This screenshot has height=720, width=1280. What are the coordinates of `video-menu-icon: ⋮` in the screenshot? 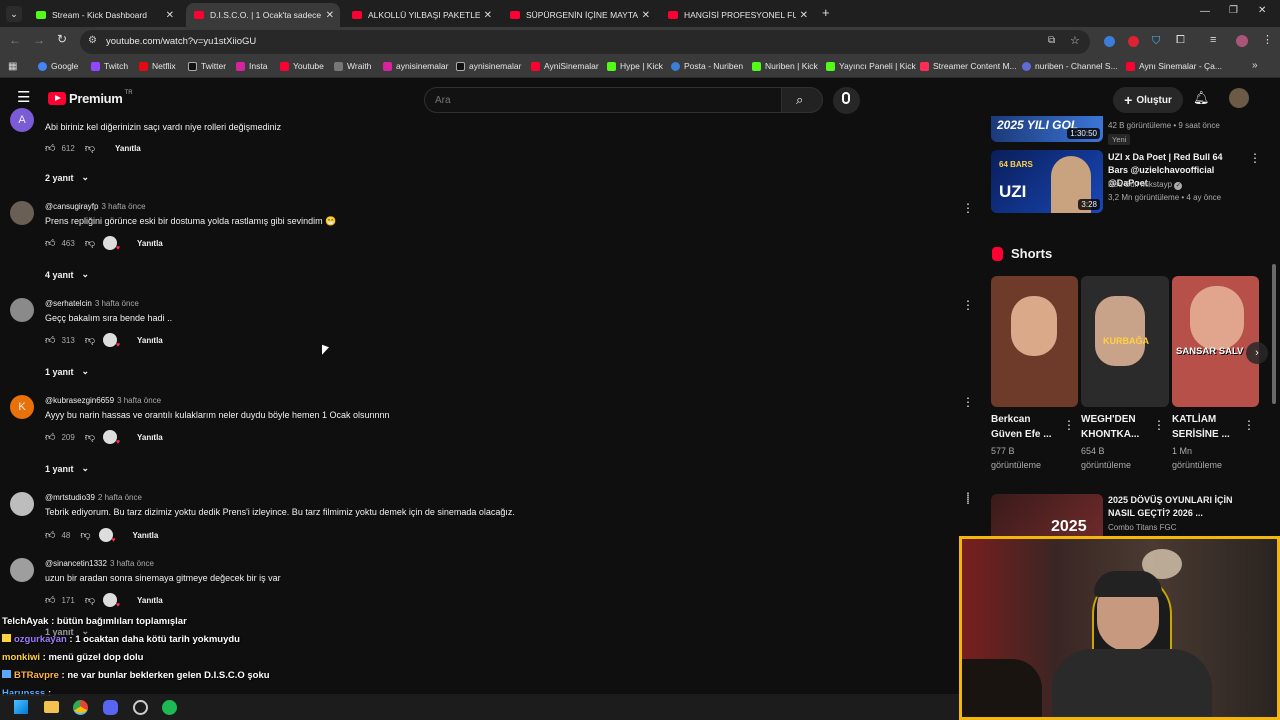 It's located at (1255, 158).